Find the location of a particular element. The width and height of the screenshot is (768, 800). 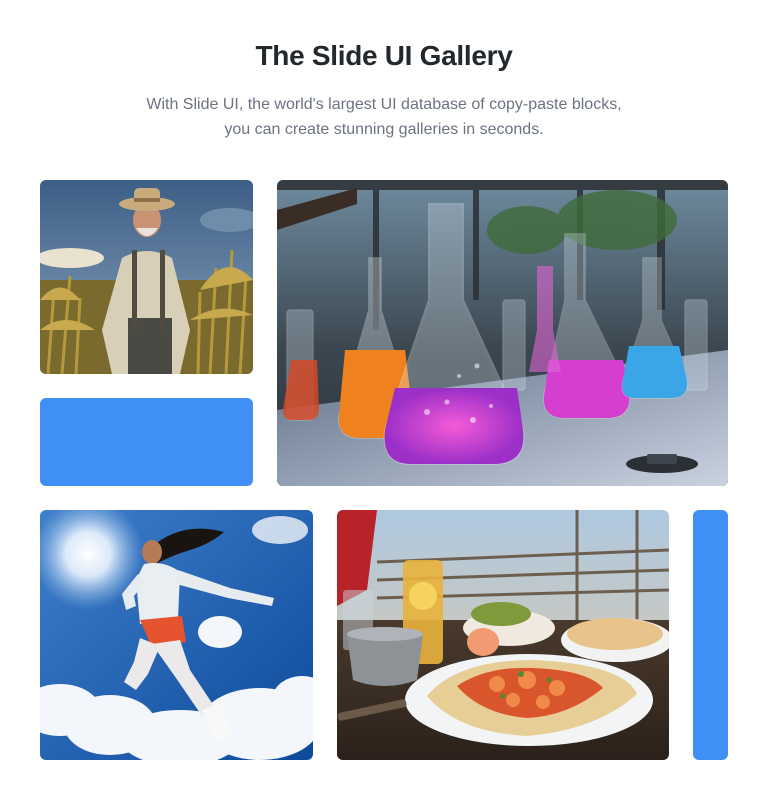

farmer-photo-icon is located at coordinates (146, 277).